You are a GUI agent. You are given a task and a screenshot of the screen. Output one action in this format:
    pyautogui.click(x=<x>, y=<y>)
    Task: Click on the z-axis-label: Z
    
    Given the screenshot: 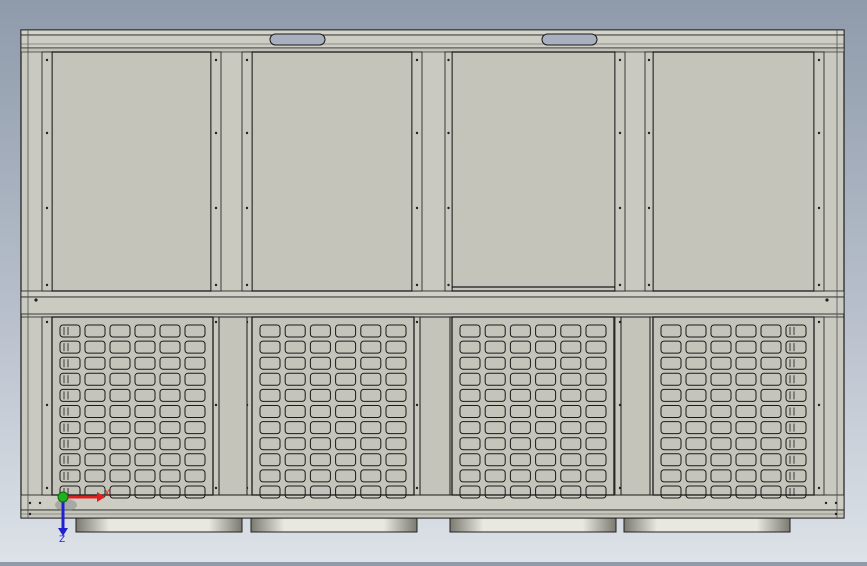 What is the action you would take?
    pyautogui.click(x=62, y=540)
    